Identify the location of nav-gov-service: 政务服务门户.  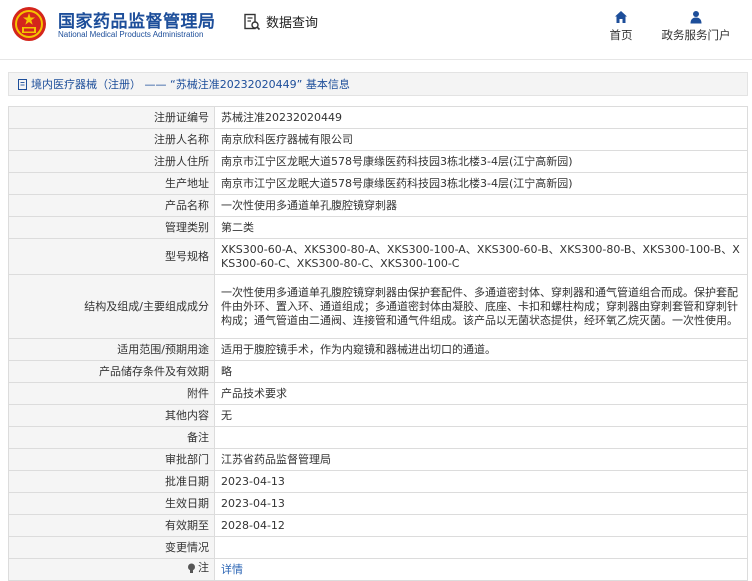
(696, 26).